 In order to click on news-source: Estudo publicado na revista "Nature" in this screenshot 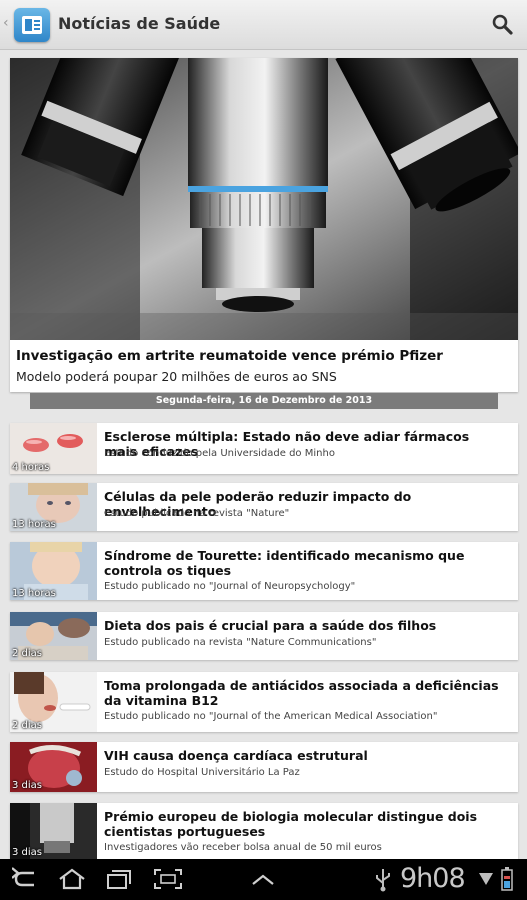, I will do `click(197, 513)`.